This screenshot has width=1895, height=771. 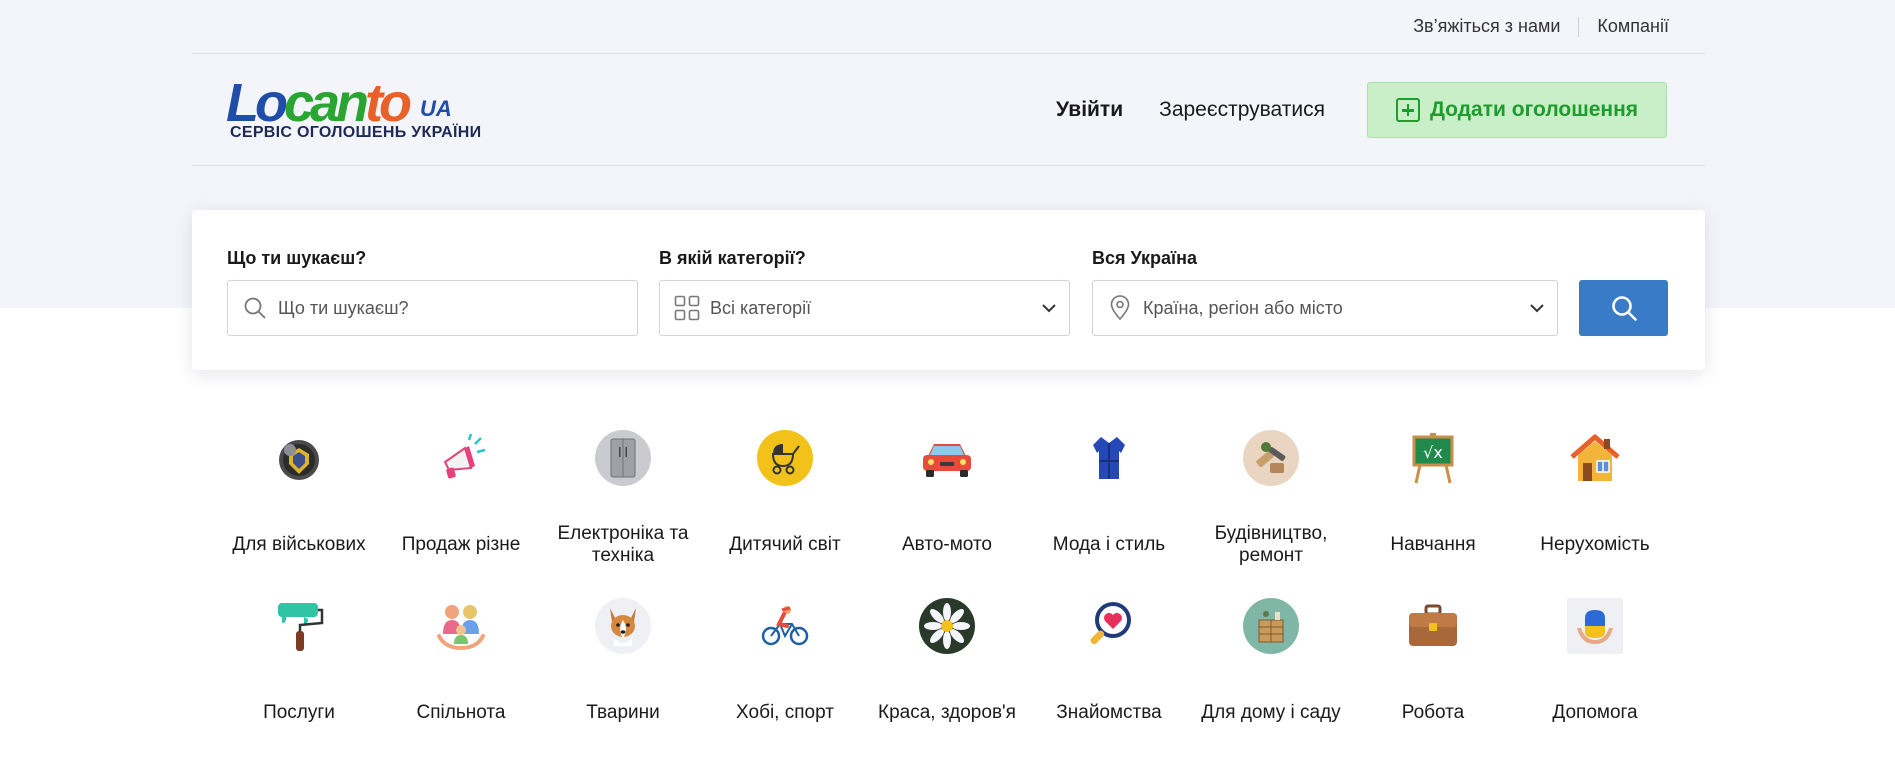 What do you see at coordinates (1109, 492) in the screenshot?
I see `category-fashion: Мода і стиль` at bounding box center [1109, 492].